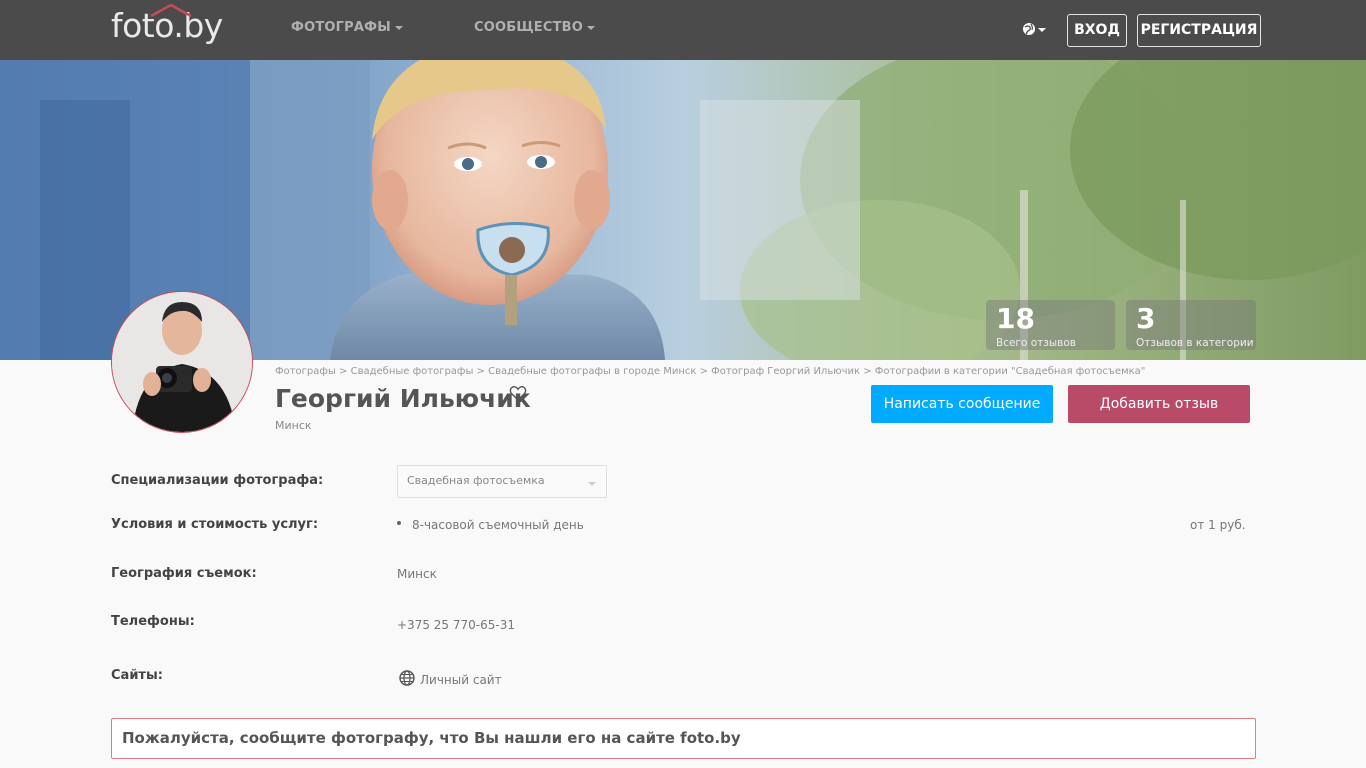 Image resolution: width=1366 pixels, height=768 pixels. I want to click on site-logo: foto.by, so click(167, 24).